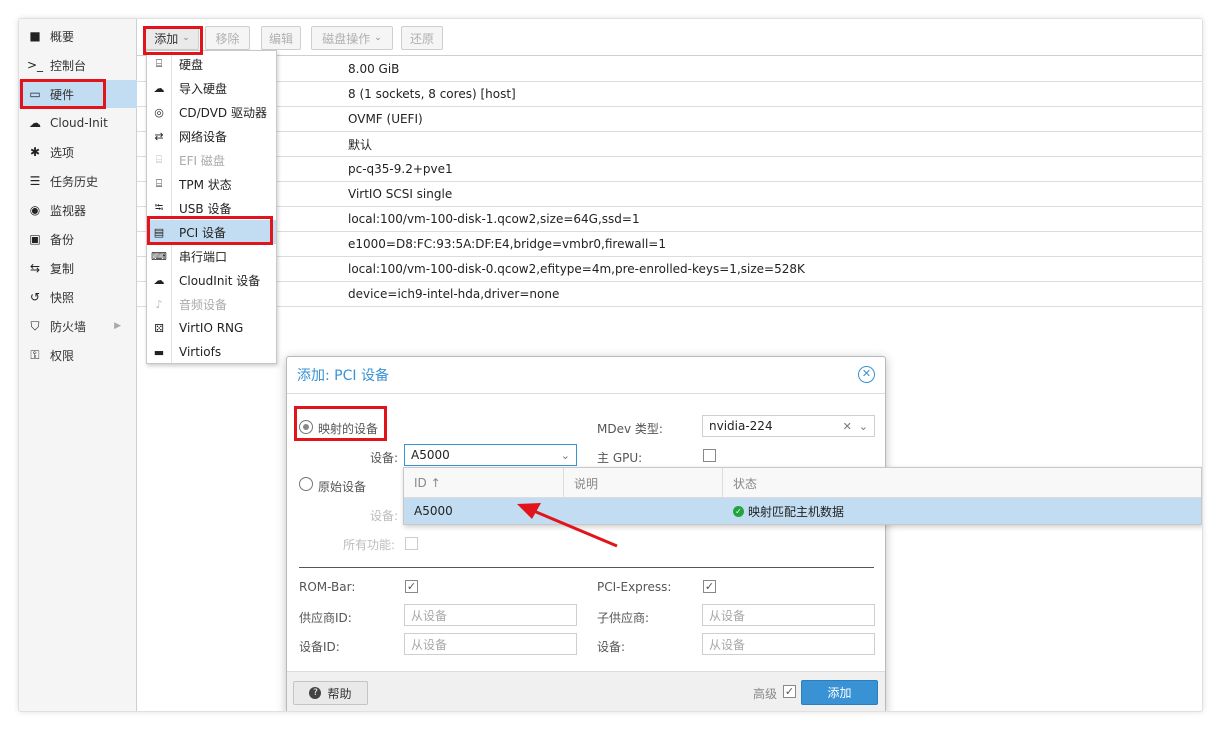 This screenshot has height=730, width=1222. I want to click on menu-item-0: ⌸ 硬盘, so click(211, 64).